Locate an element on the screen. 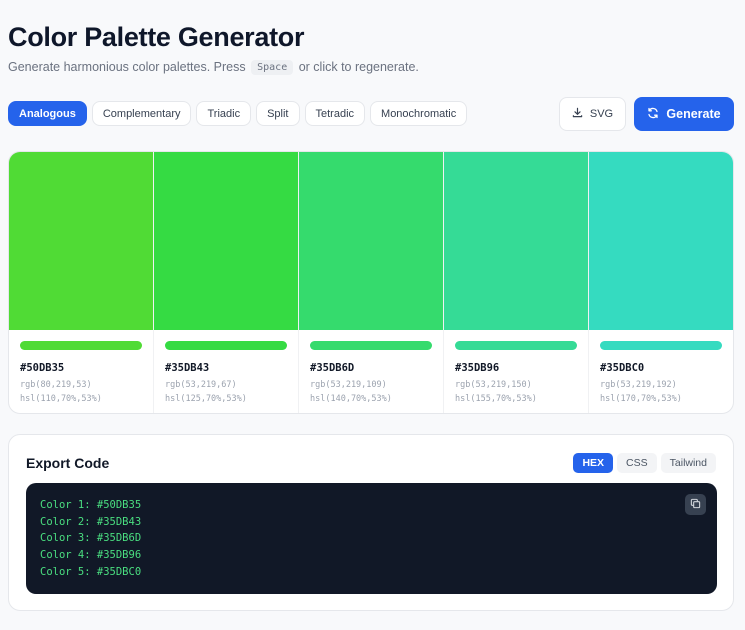  color-hsl: hsl(125,70%,53%) is located at coordinates (206, 399).